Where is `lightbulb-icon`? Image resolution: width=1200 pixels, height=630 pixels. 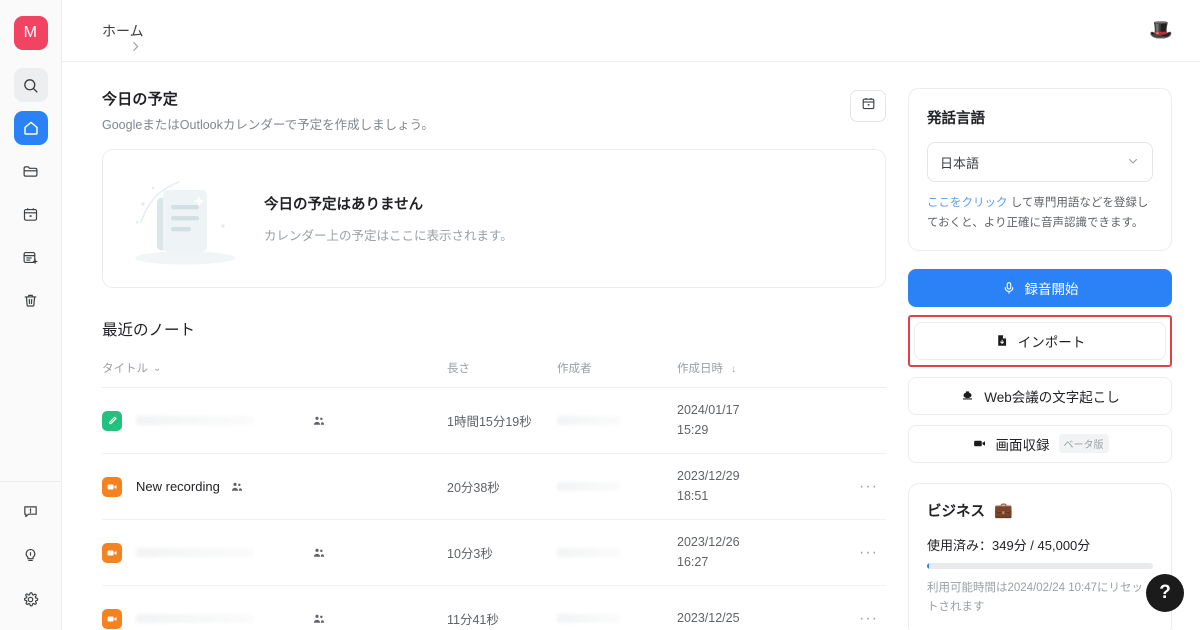
lightbulb-icon is located at coordinates (30, 555).